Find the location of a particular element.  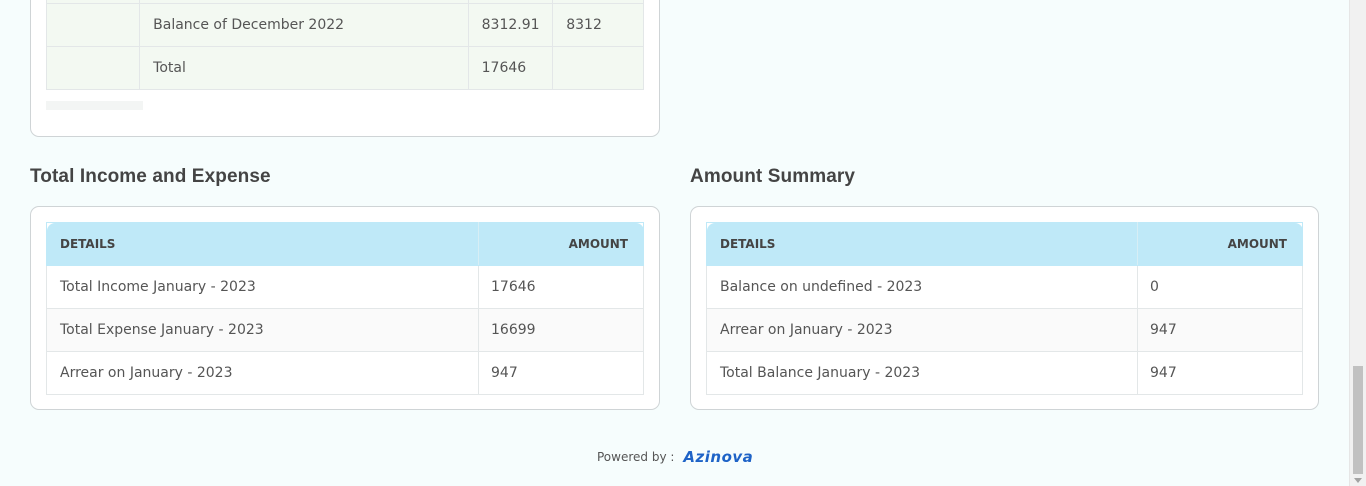

row-value is located at coordinates (598, 68).